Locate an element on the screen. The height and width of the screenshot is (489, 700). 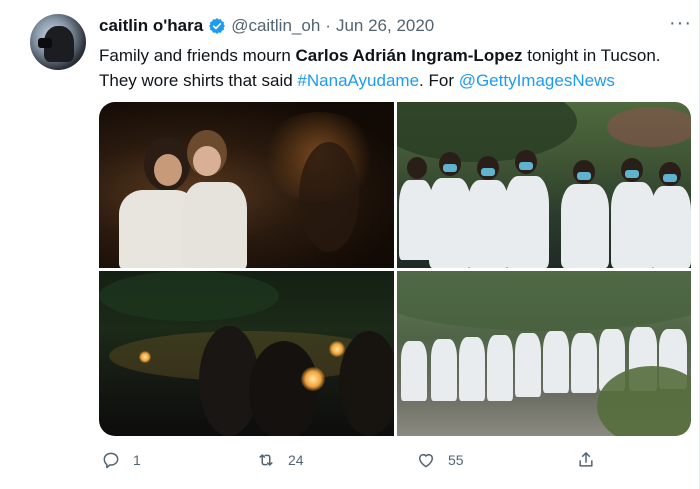
avatar is located at coordinates (58, 42).